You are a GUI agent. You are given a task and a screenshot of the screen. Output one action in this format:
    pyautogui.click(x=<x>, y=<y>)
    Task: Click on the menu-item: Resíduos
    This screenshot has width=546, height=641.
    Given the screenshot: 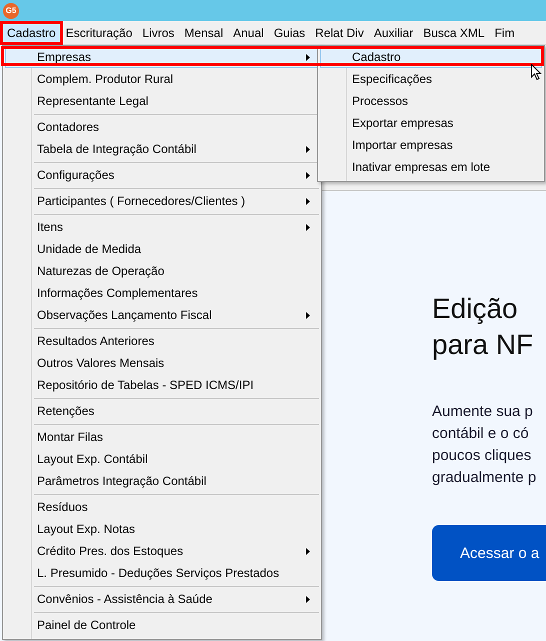 What is the action you would take?
    pyautogui.click(x=162, y=507)
    